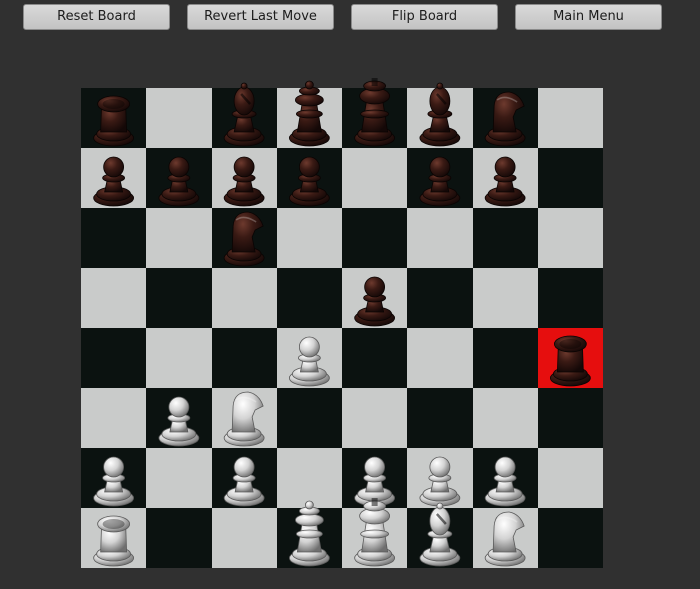 This screenshot has width=700, height=589. Describe the element at coordinates (179, 358) in the screenshot. I see `square-b4` at that location.